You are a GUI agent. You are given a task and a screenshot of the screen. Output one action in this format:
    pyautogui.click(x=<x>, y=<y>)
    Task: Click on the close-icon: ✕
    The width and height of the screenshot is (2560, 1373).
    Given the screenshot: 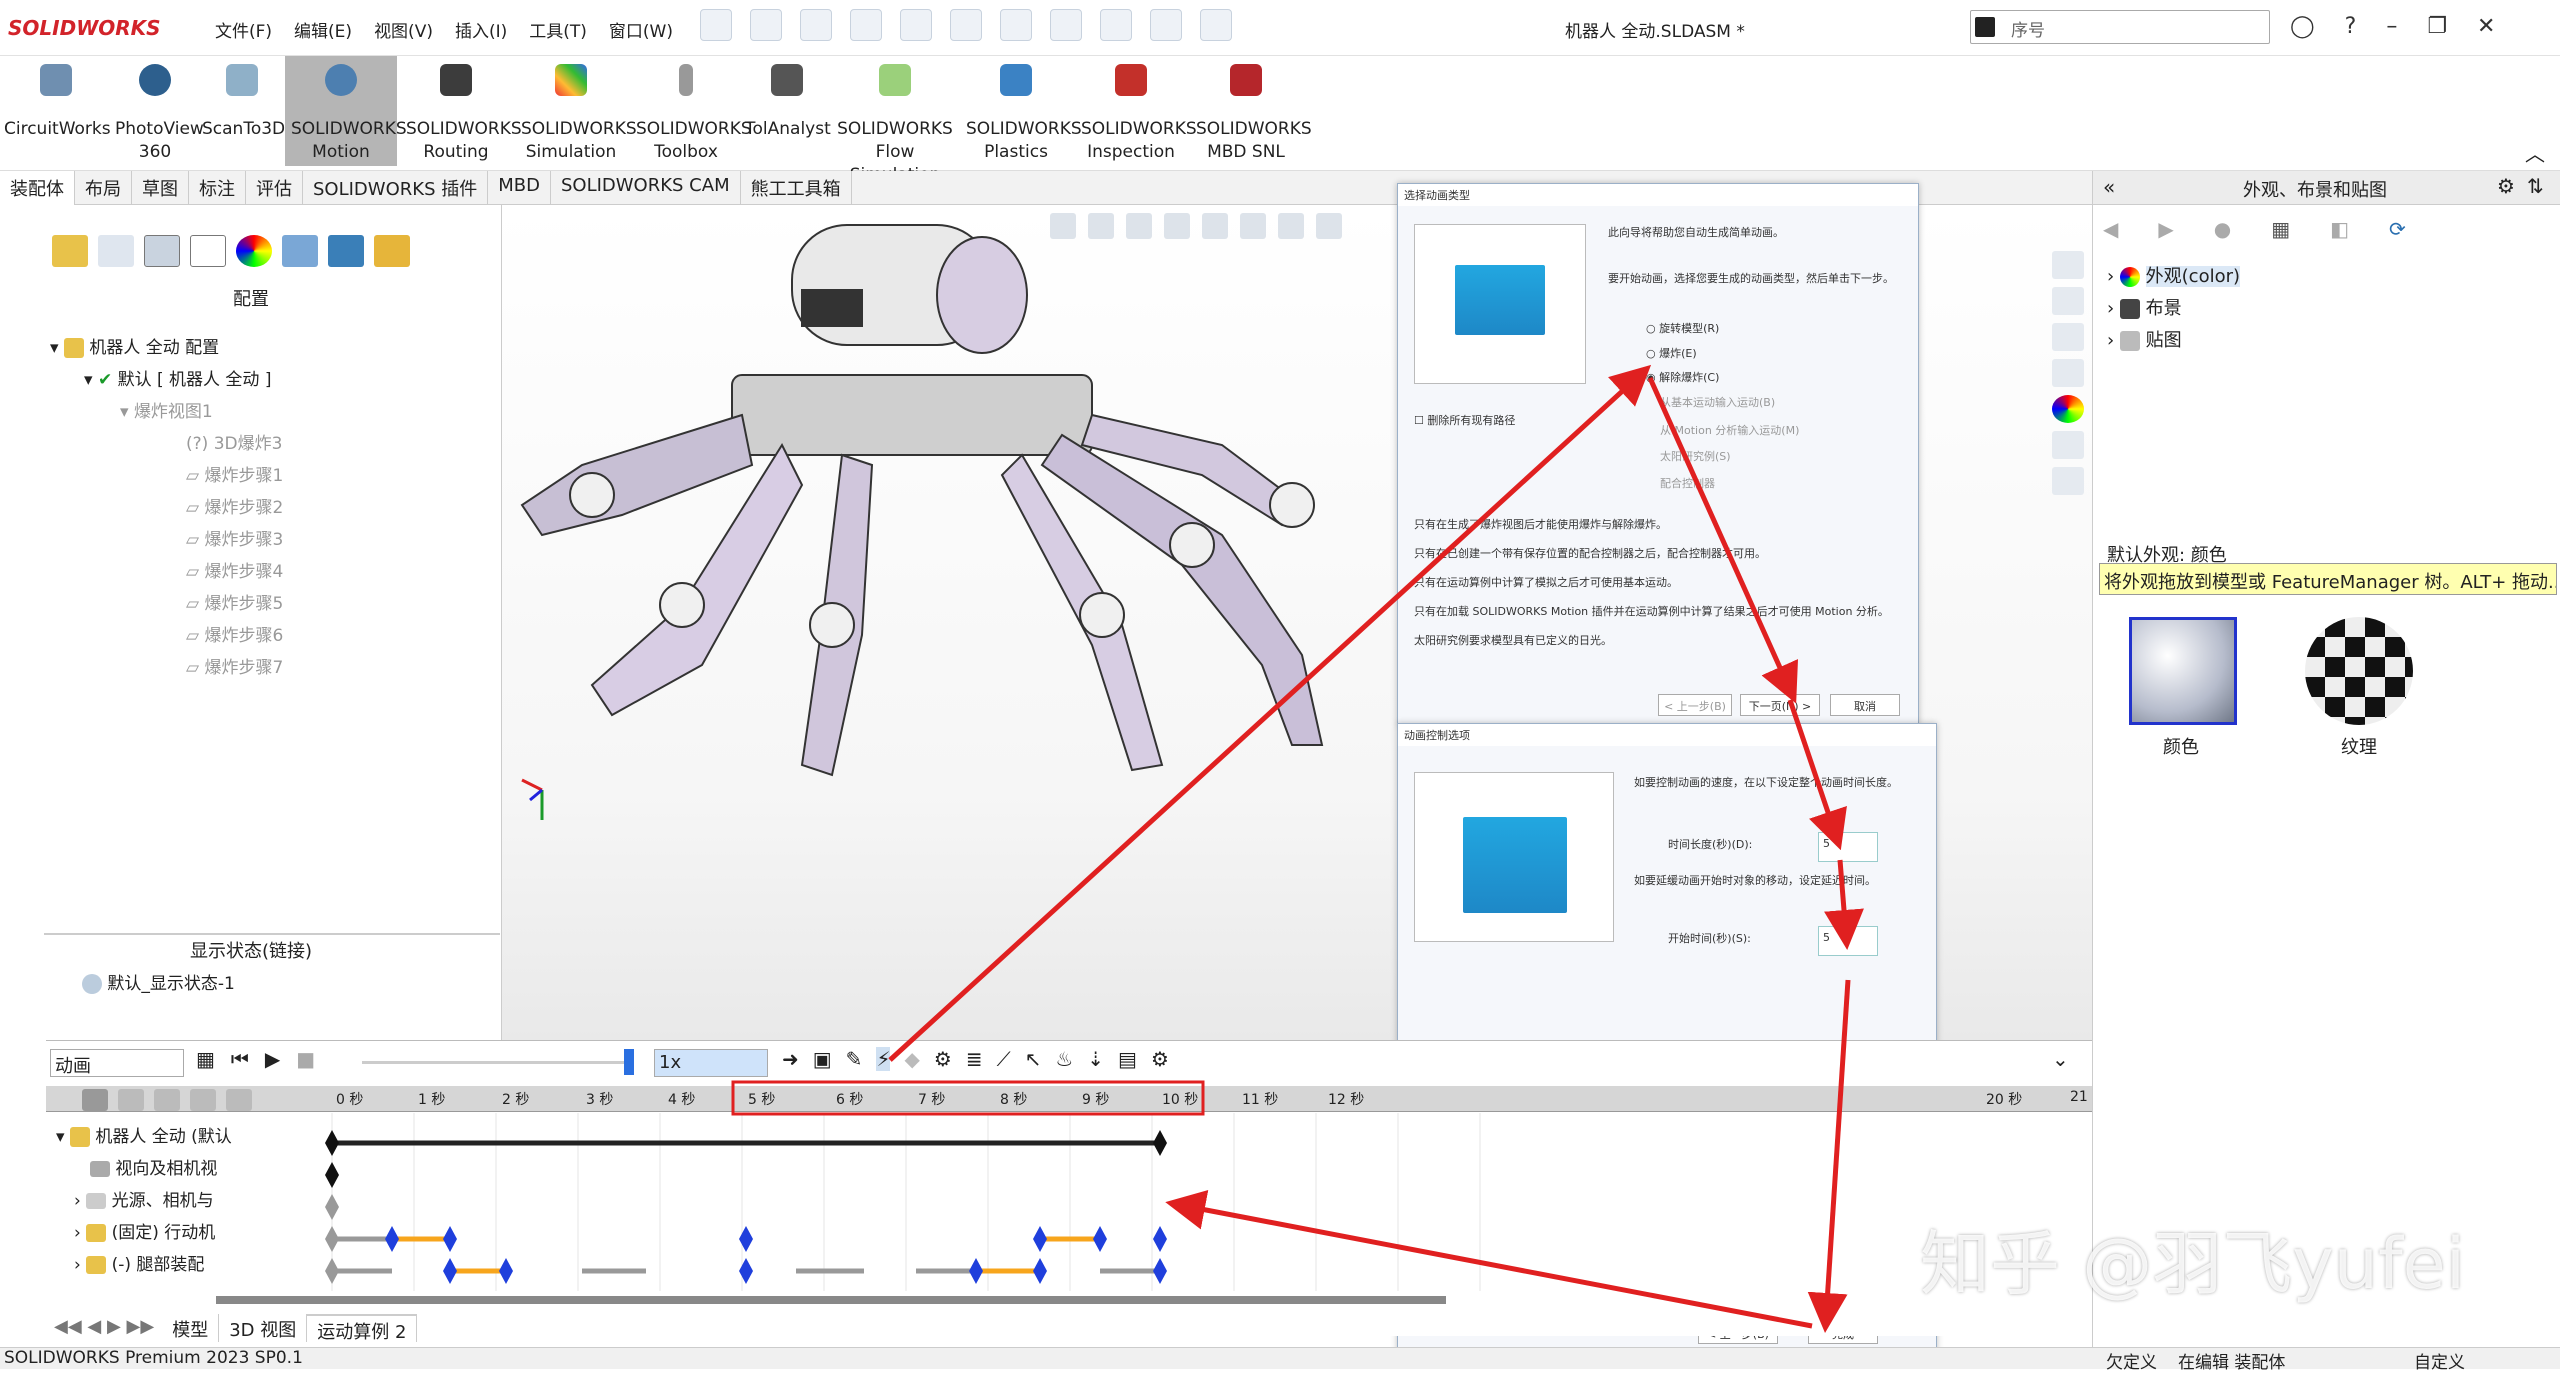 What is the action you would take?
    pyautogui.click(x=2486, y=26)
    